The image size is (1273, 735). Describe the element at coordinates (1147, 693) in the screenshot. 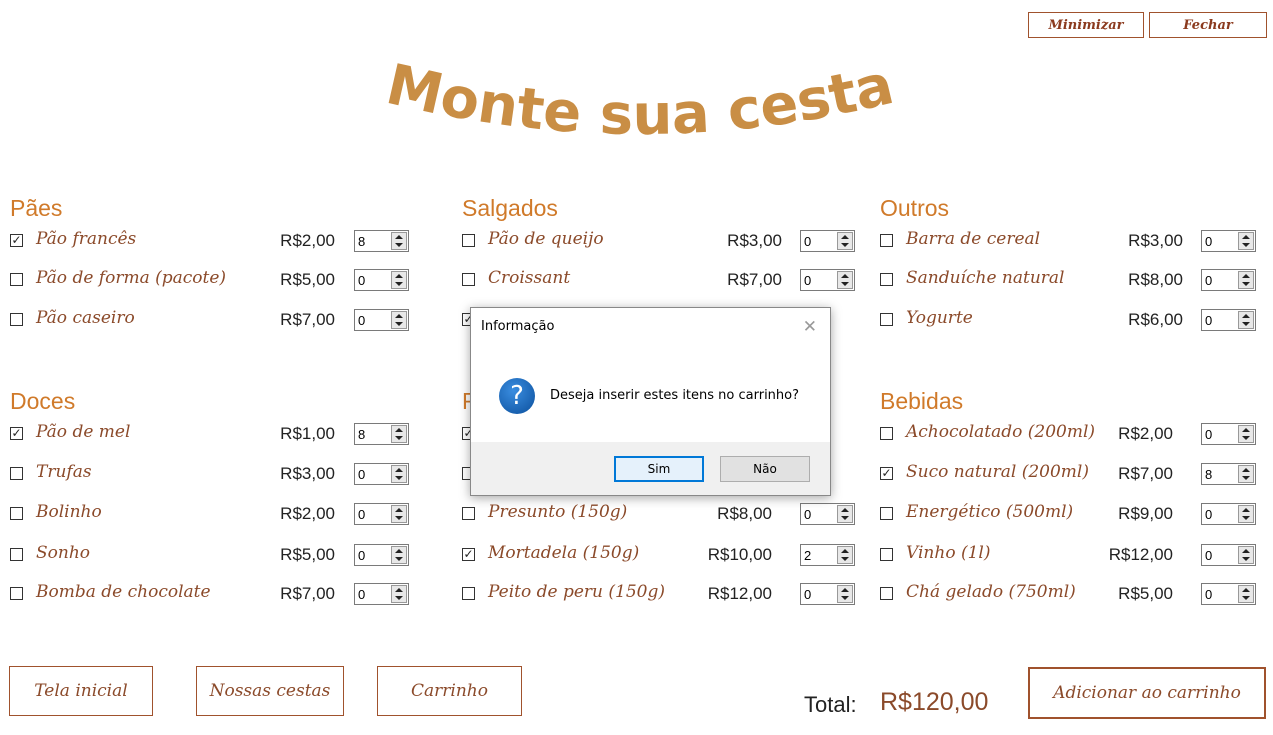

I see `add-to-cart-button: Adicionar ao carrinho` at that location.